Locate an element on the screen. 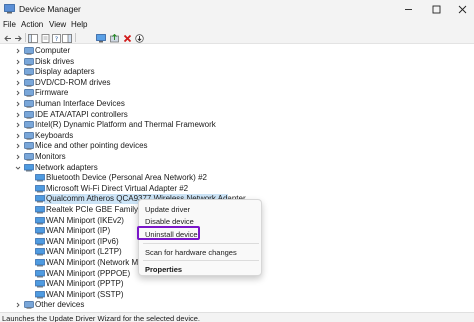  download-arrow-icon is located at coordinates (139, 38).